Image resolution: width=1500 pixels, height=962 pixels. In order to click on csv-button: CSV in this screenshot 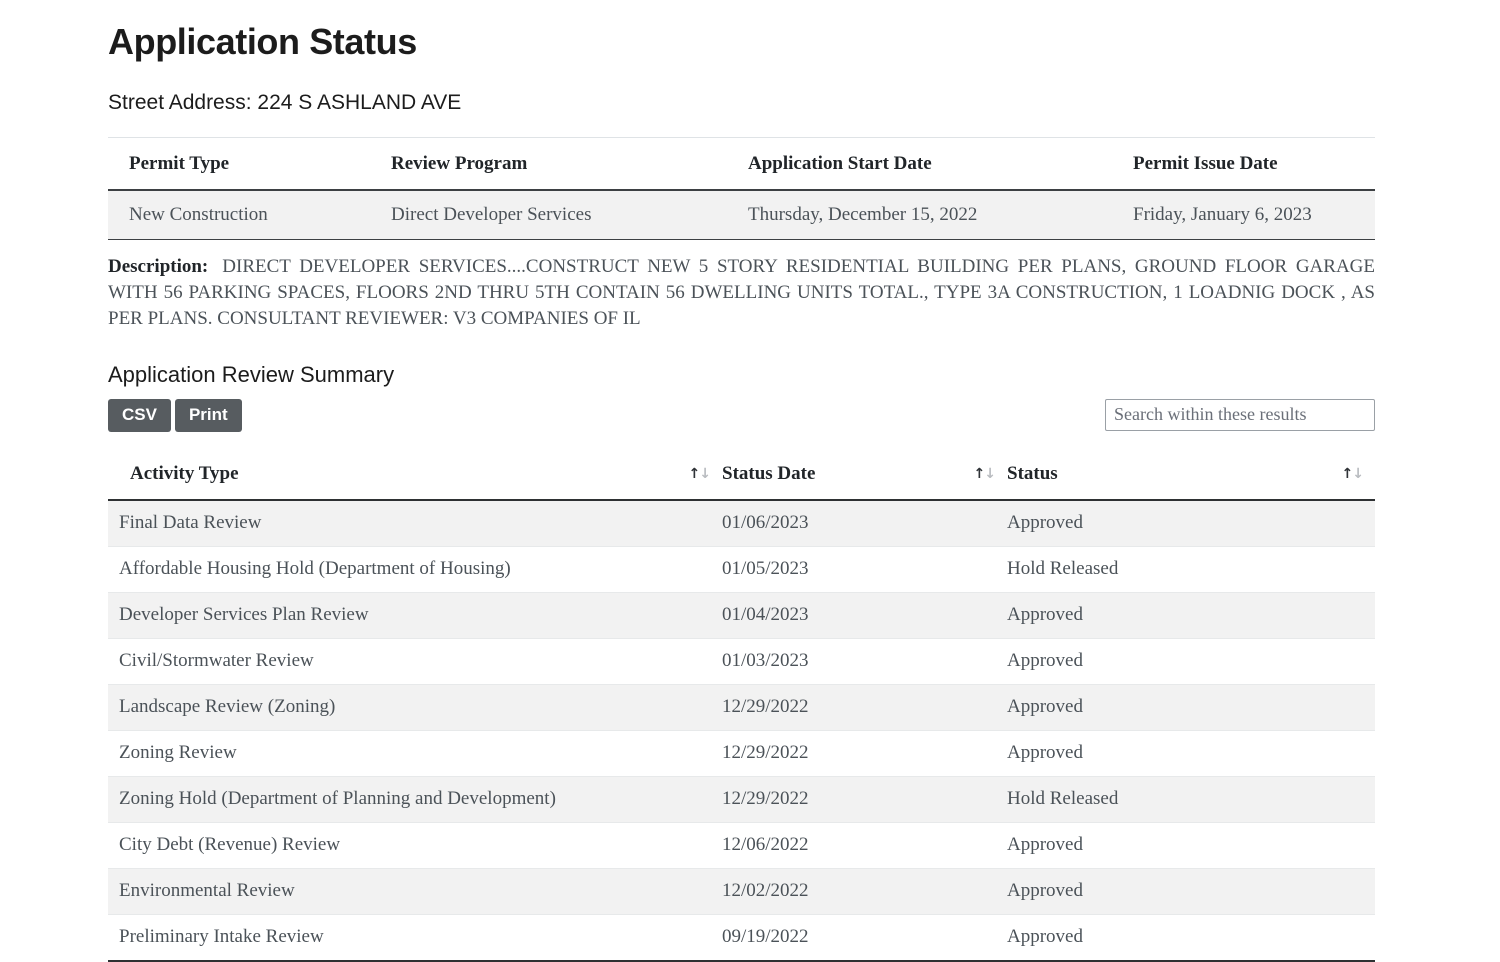, I will do `click(139, 415)`.